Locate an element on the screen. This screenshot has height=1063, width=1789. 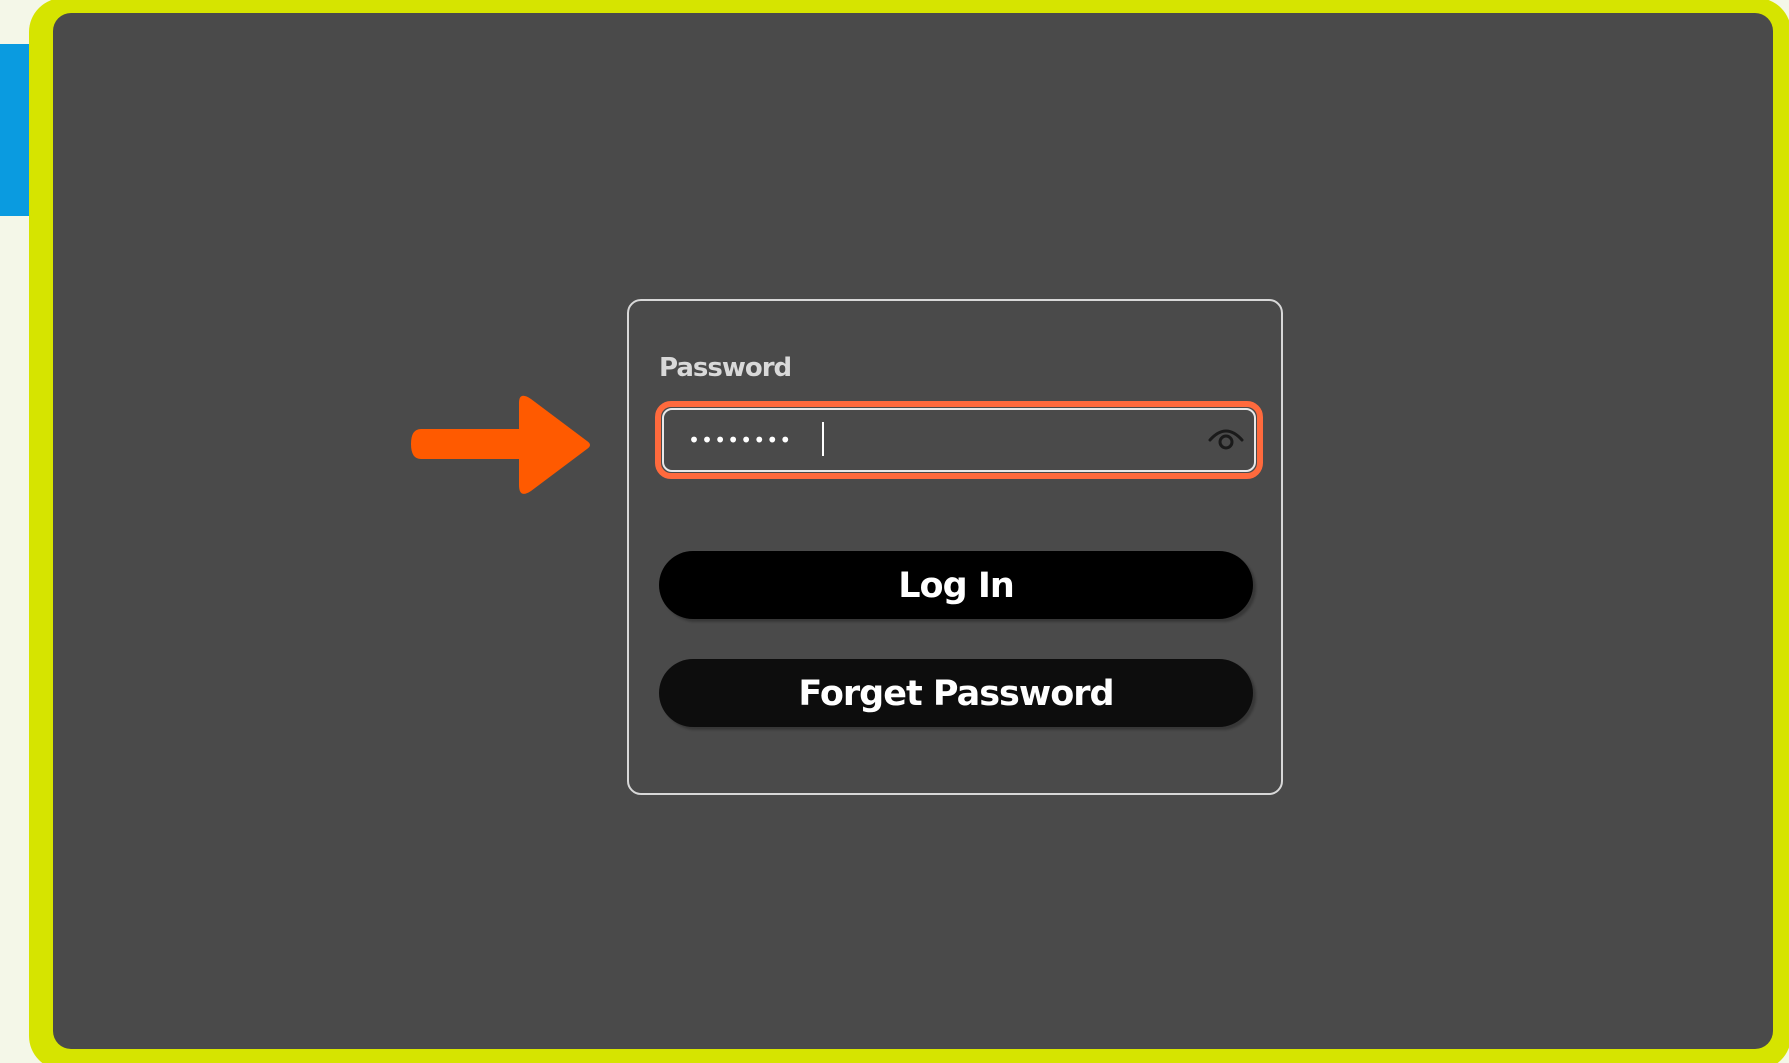
forget-password-button: Forget Password is located at coordinates (956, 693).